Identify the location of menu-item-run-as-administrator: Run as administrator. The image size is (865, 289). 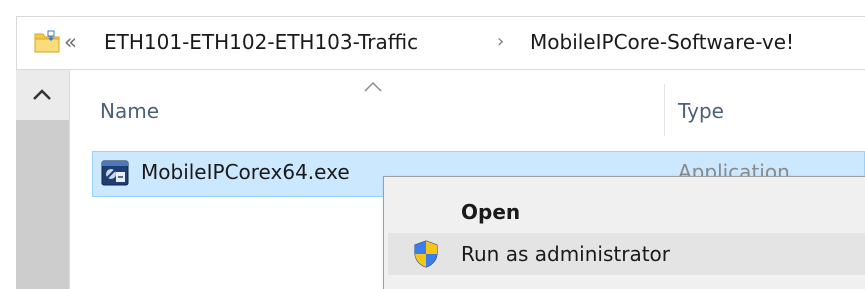
(626, 254).